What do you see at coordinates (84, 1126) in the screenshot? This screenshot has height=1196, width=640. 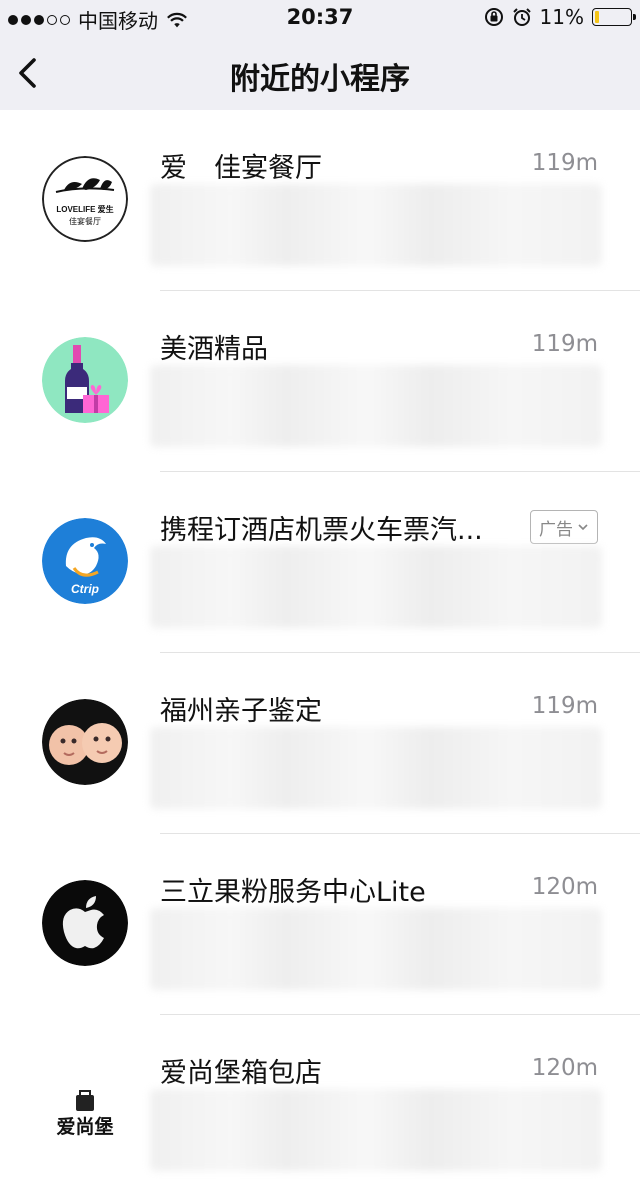 I see `svg-text: 爱尚堡` at bounding box center [84, 1126].